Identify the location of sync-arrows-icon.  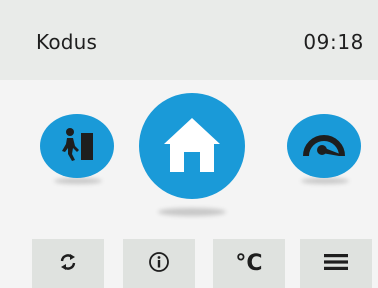
(68, 264).